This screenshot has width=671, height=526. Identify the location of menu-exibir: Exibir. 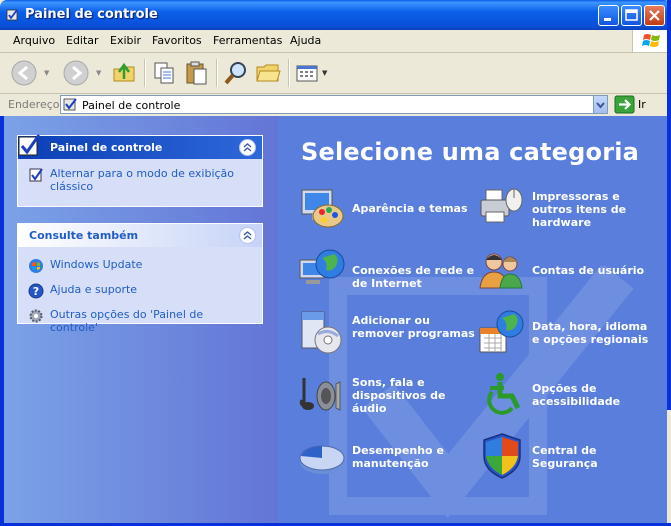
(125, 40).